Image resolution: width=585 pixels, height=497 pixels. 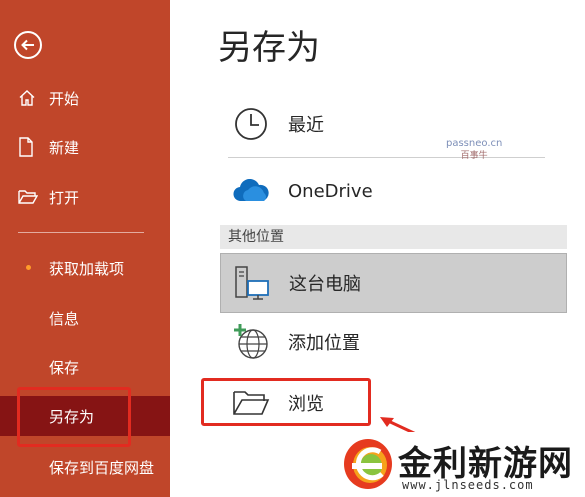 I want to click on nav-item-save-baidu: 保存到百度网盘, so click(x=85, y=467).